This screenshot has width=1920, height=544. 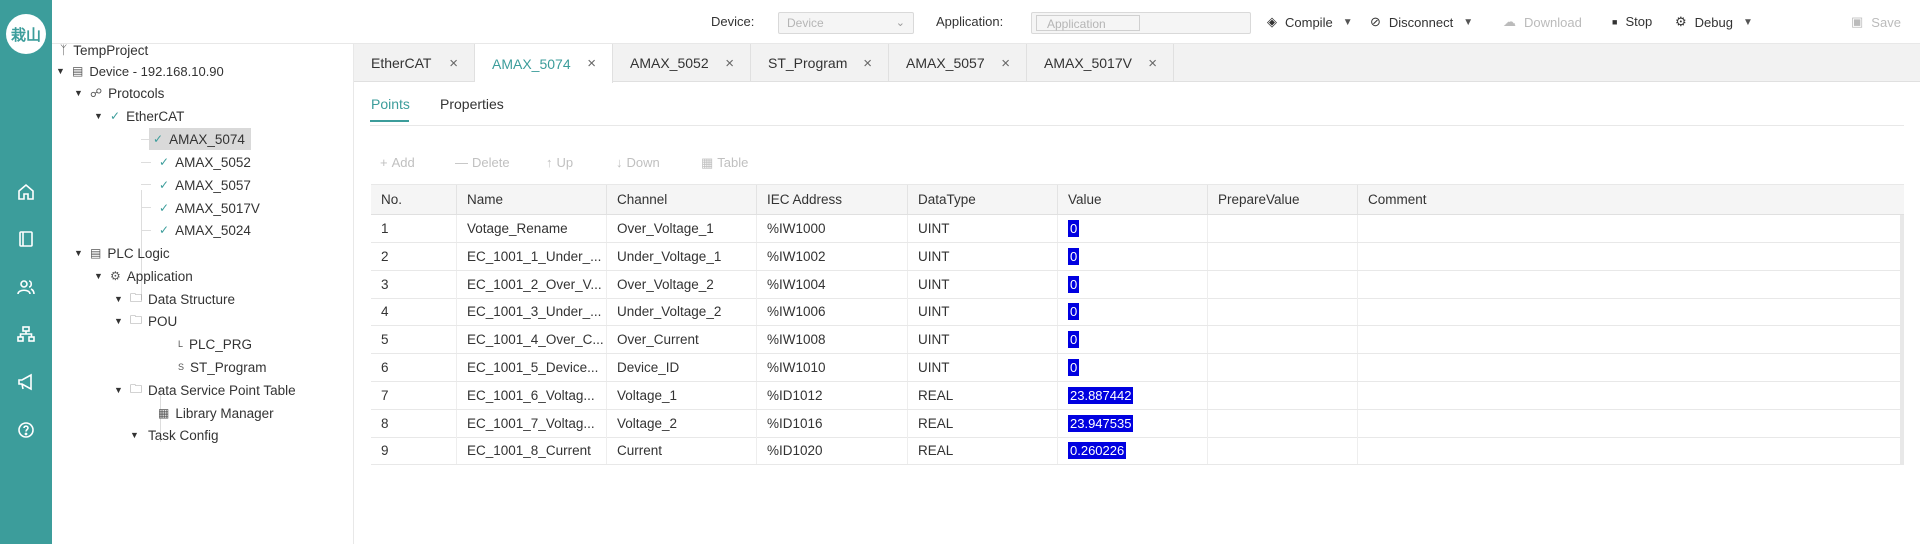 I want to click on stop-button: ■ Stop, so click(x=1632, y=21).